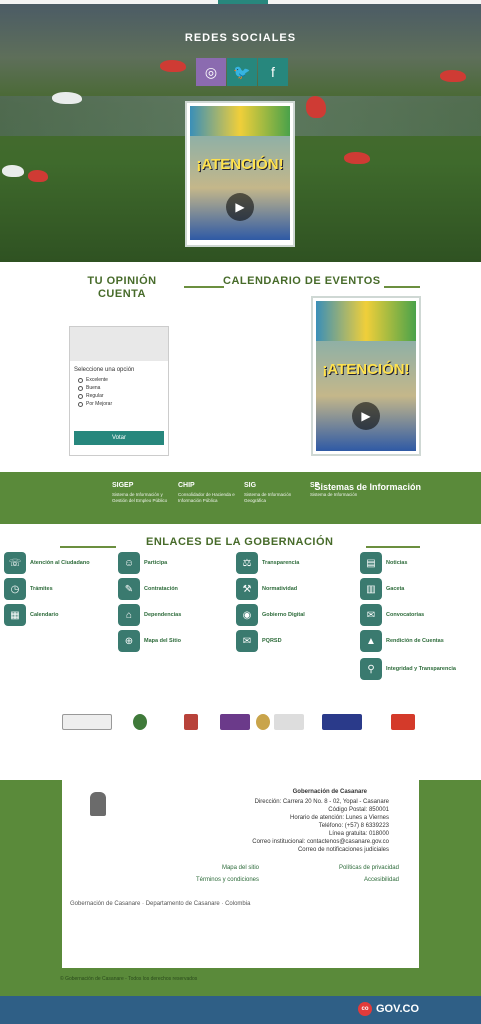 This screenshot has width=481, height=1024. Describe the element at coordinates (415, 615) in the screenshot. I see `gov-link: ✉ Convocatorias` at that location.